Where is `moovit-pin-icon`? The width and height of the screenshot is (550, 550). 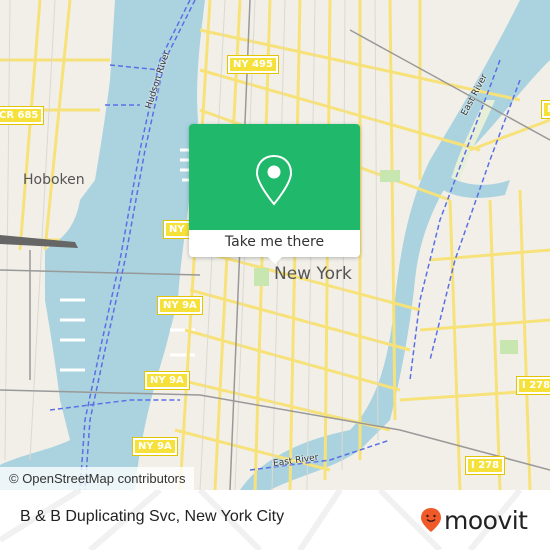 moovit-pin-icon is located at coordinates (431, 520).